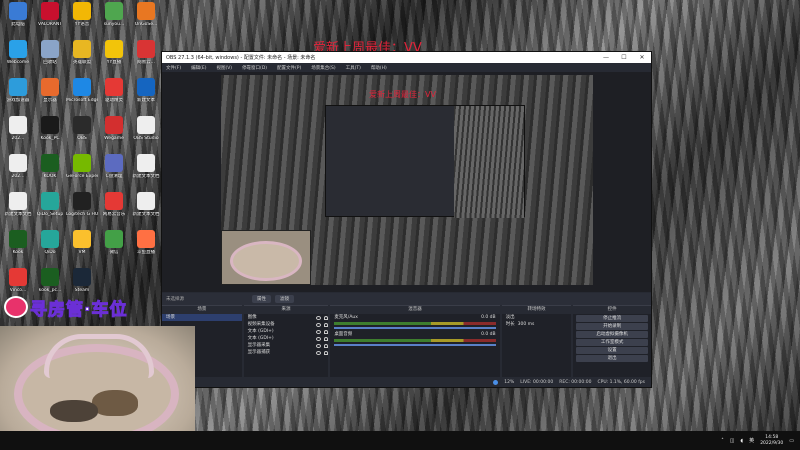  Describe the element at coordinates (114, 97) in the screenshot. I see `desktop-icon: 驱动精灵` at that location.